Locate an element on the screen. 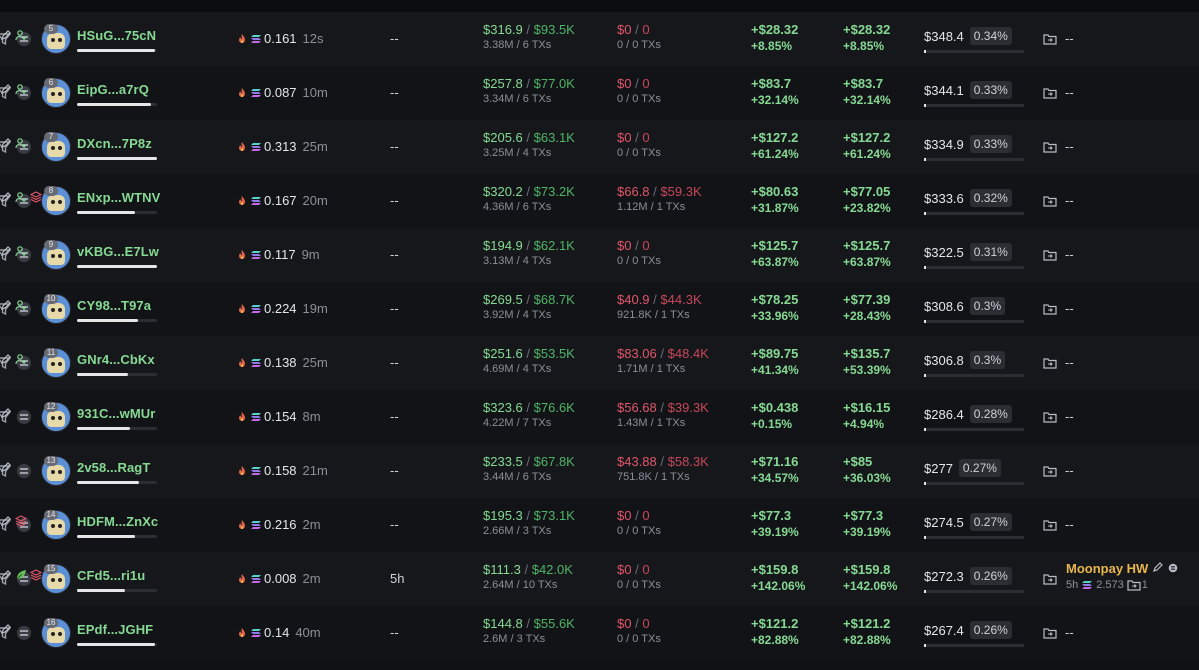 This screenshot has width=1199, height=670. balance-bar is located at coordinates (974, 105).